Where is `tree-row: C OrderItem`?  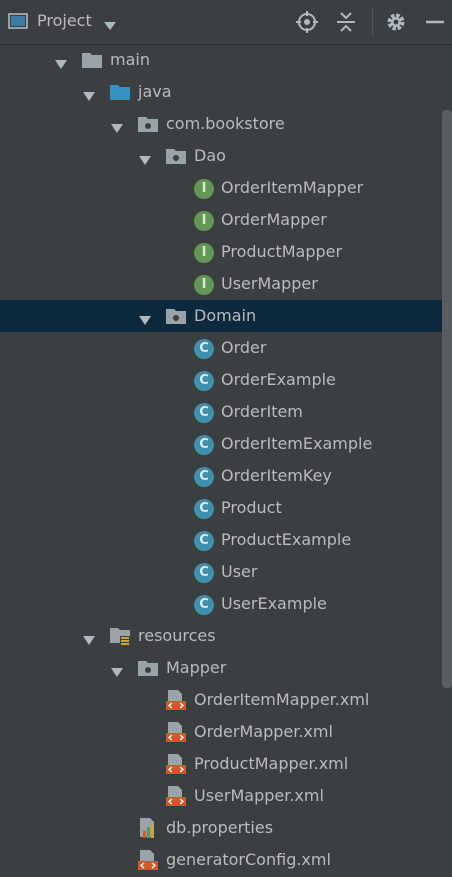 tree-row: C OrderItem is located at coordinates (226, 412).